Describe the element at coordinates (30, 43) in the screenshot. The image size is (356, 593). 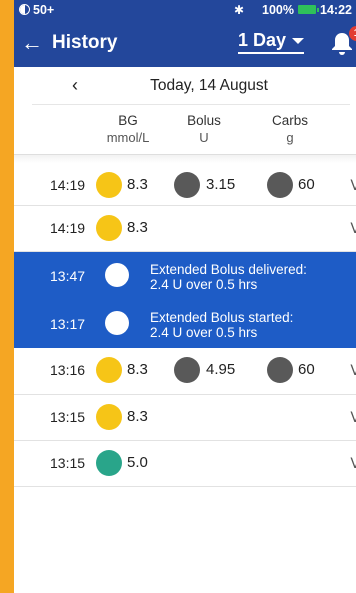
I see `back-arrow-icon: ←` at that location.